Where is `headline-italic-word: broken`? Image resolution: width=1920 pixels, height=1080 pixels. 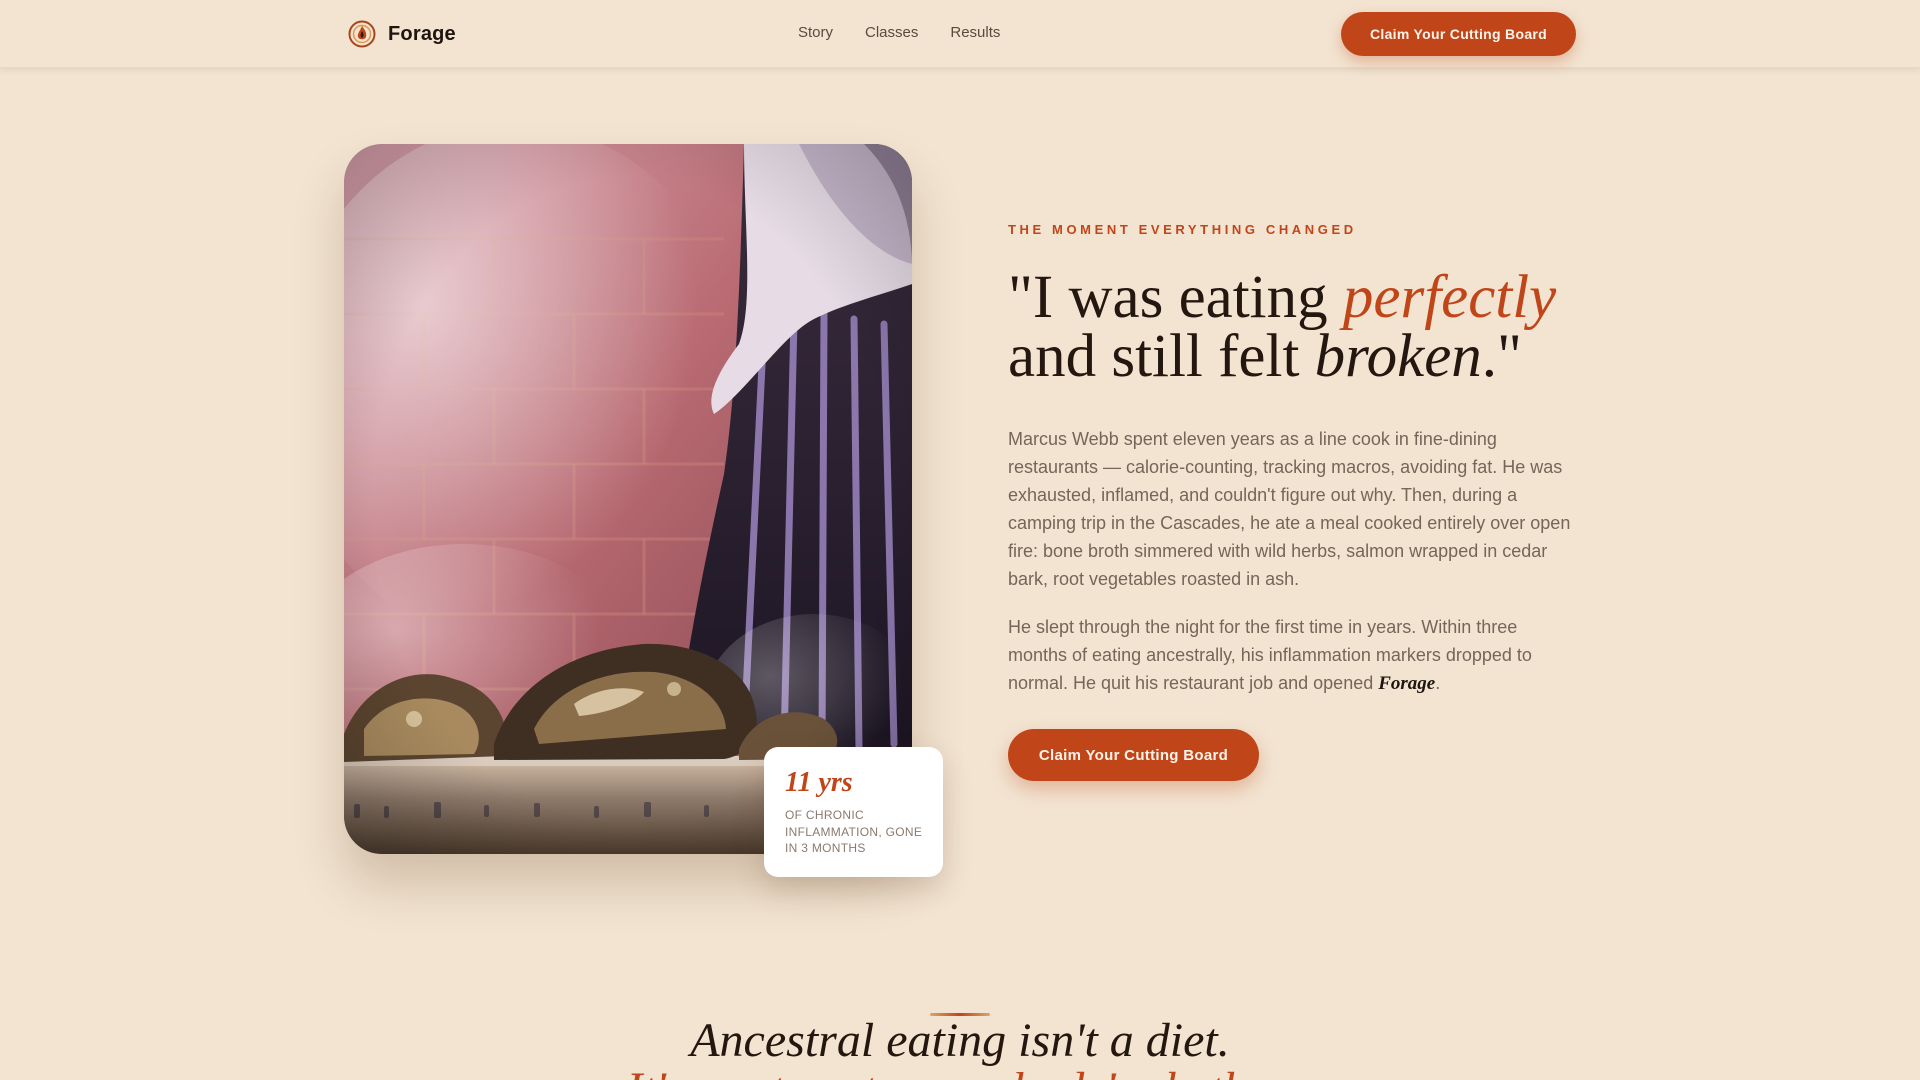 headline-italic-word: broken is located at coordinates (1398, 356).